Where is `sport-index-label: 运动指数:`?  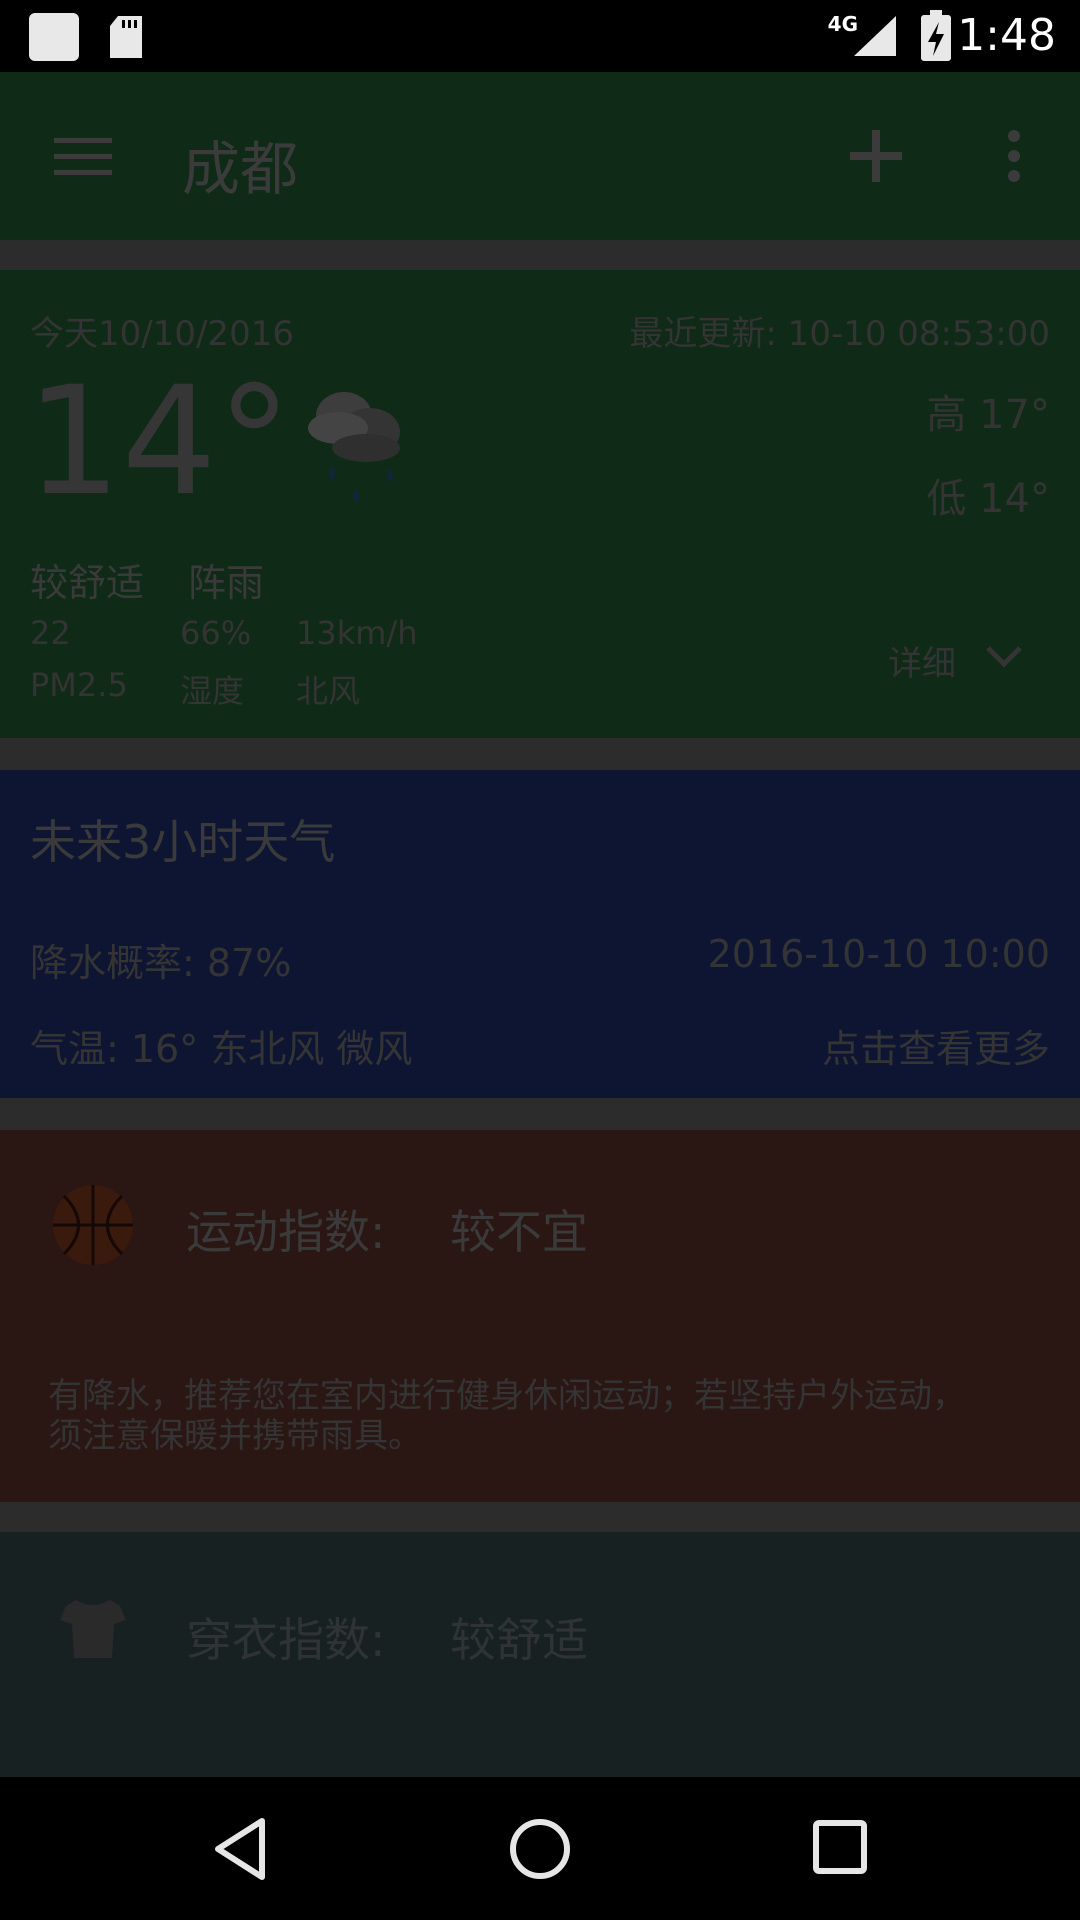
sport-index-label: 运动指数: is located at coordinates (286, 1232).